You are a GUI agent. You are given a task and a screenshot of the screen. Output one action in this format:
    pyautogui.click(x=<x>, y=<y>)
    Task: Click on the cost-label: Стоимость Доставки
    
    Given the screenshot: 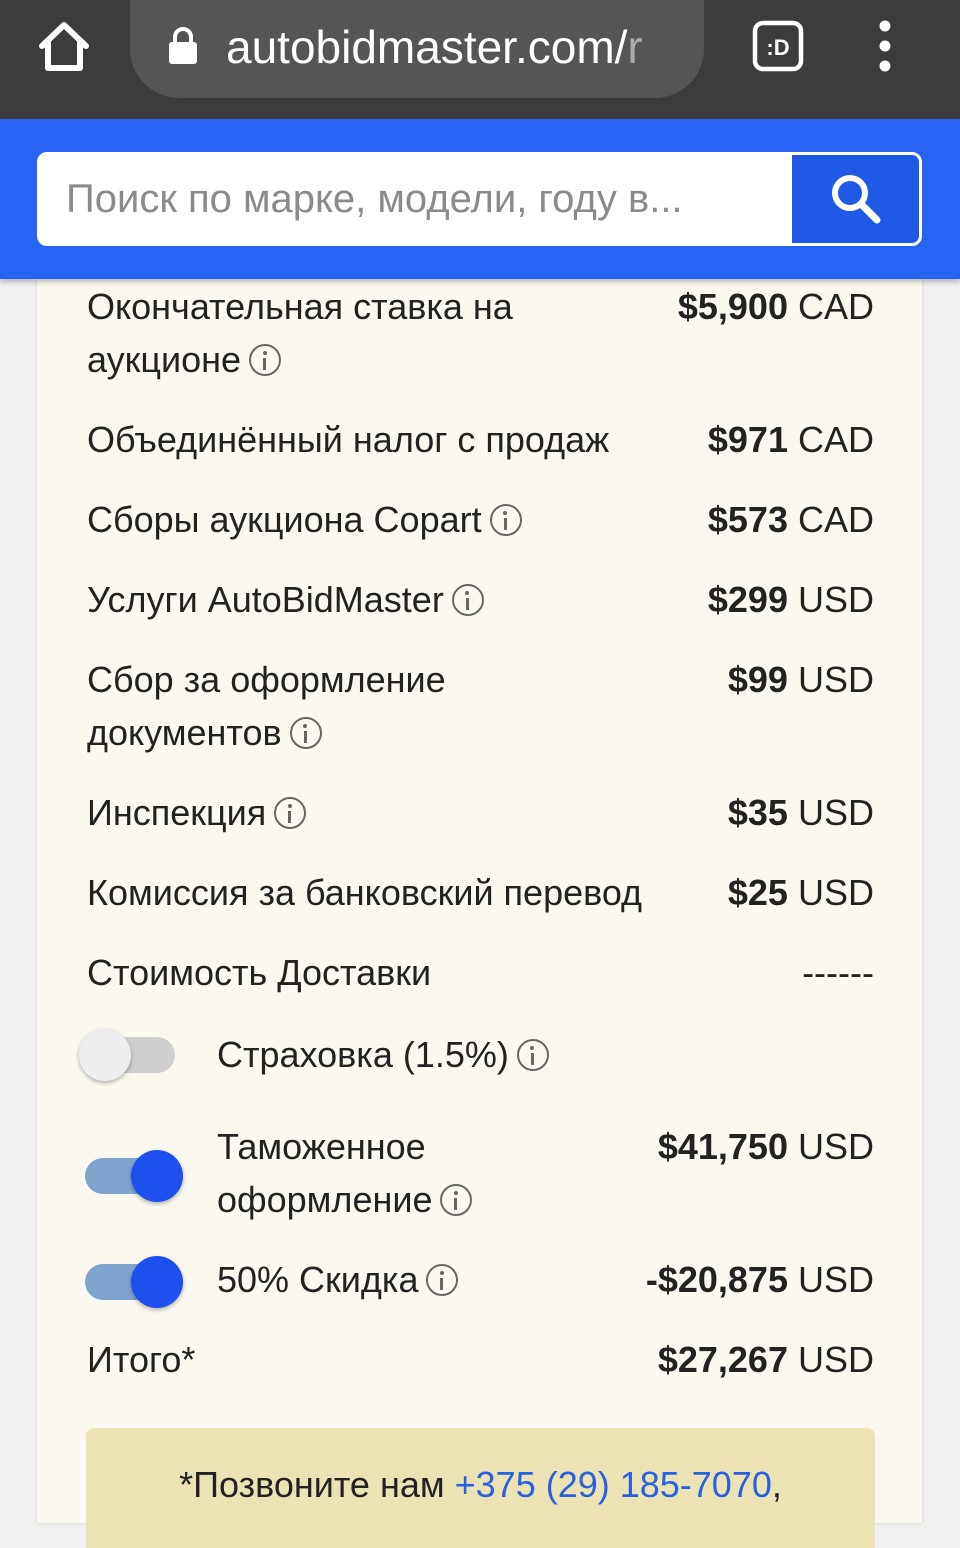 What is the action you would take?
    pyautogui.click(x=259, y=972)
    